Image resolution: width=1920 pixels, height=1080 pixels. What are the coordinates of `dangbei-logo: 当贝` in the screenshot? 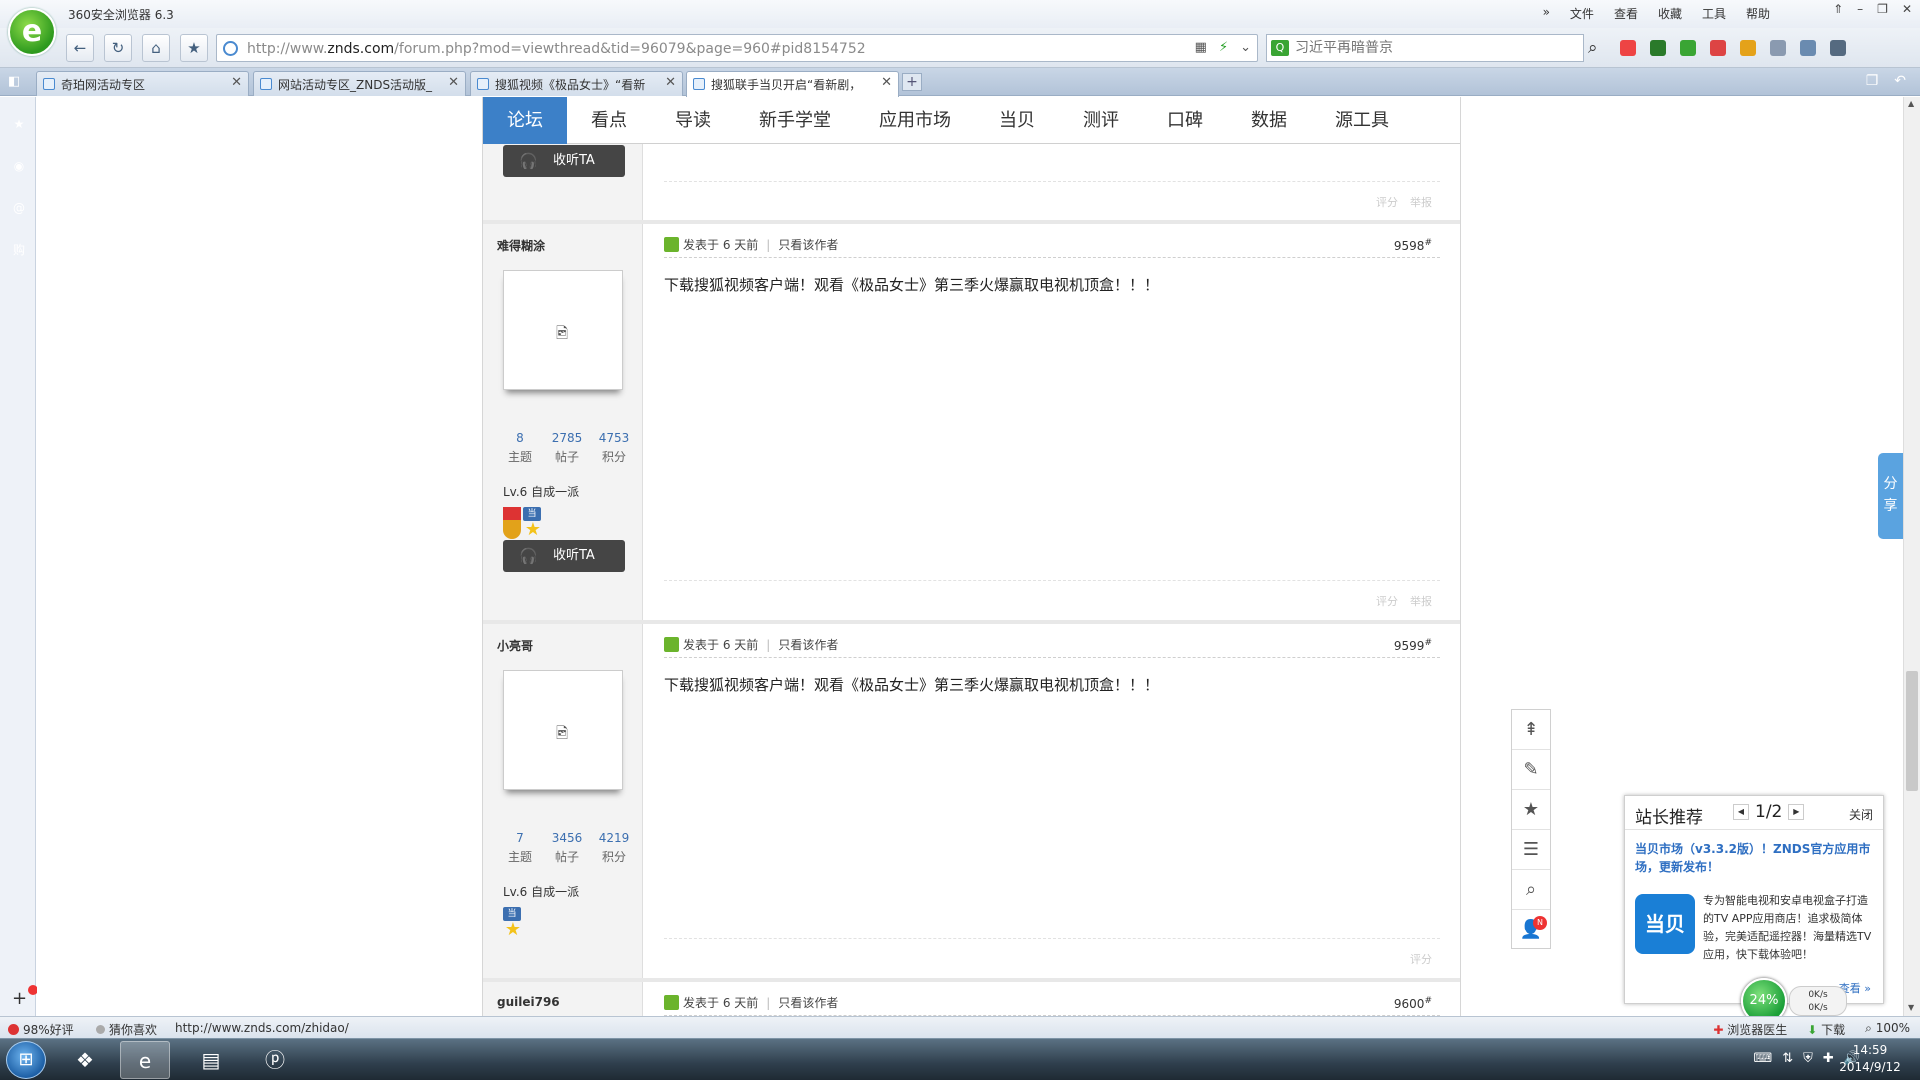 It's located at (1665, 924).